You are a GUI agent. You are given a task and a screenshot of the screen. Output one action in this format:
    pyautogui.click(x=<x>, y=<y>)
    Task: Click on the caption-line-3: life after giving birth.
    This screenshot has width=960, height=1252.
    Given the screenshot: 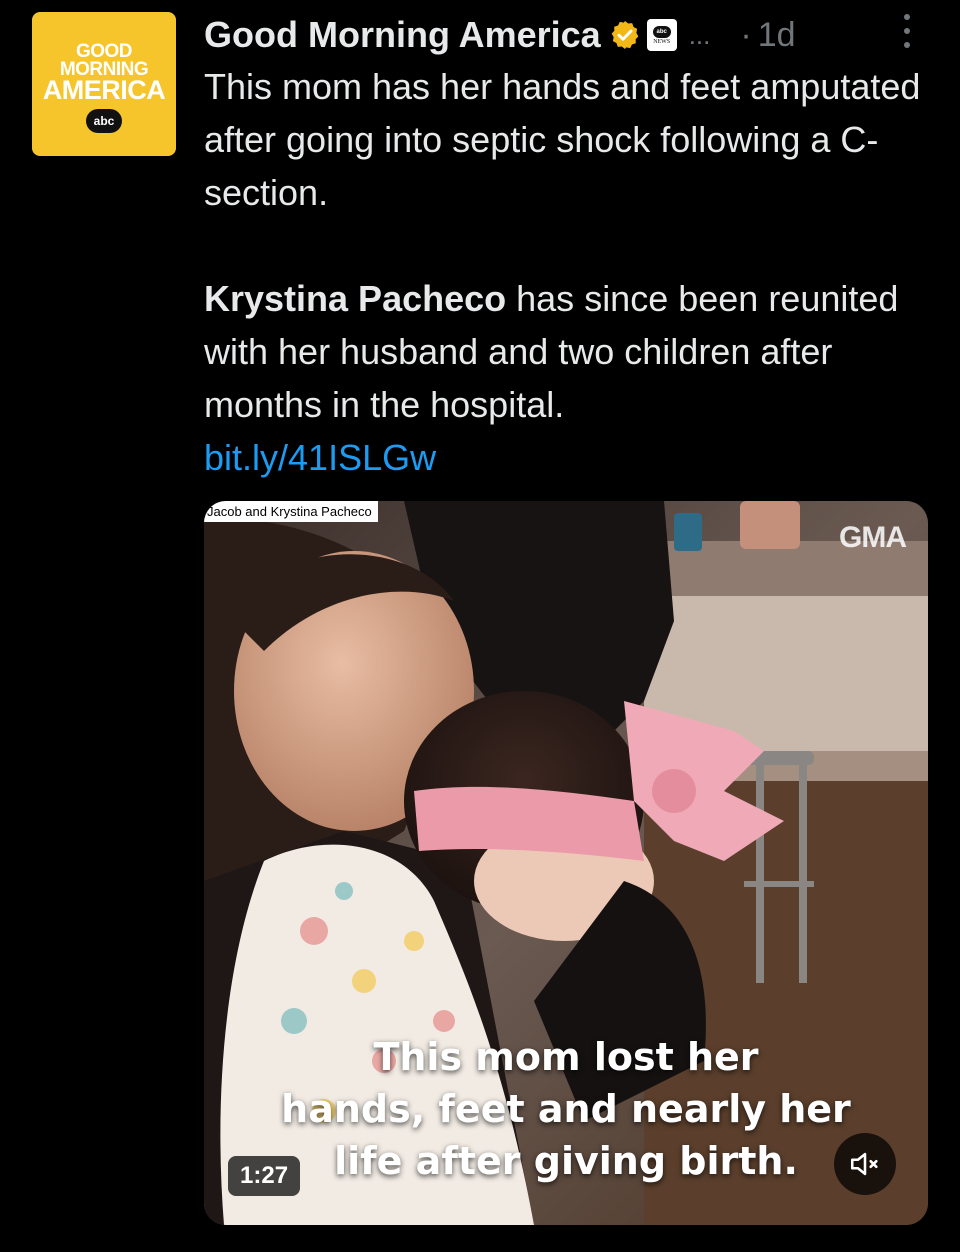 What is the action you would take?
    pyautogui.click(x=566, y=1161)
    